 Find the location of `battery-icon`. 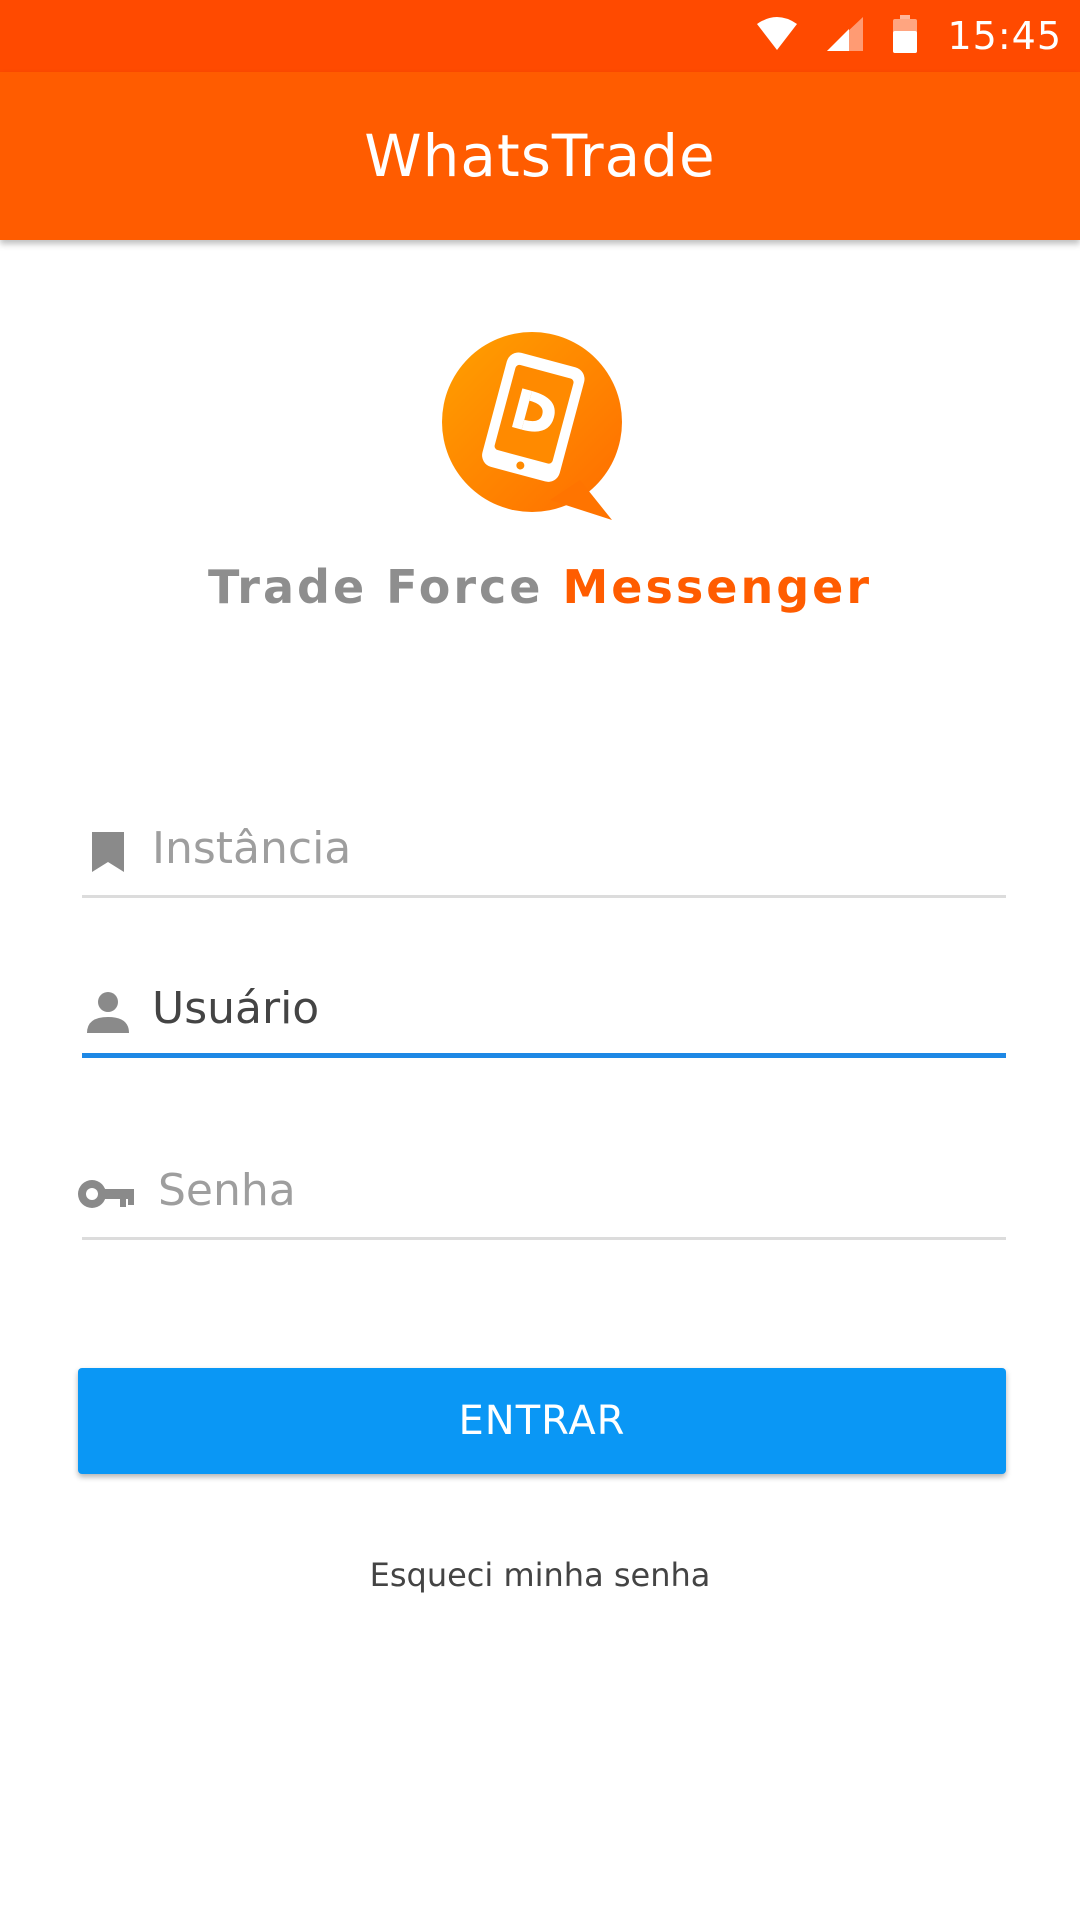

battery-icon is located at coordinates (905, 36).